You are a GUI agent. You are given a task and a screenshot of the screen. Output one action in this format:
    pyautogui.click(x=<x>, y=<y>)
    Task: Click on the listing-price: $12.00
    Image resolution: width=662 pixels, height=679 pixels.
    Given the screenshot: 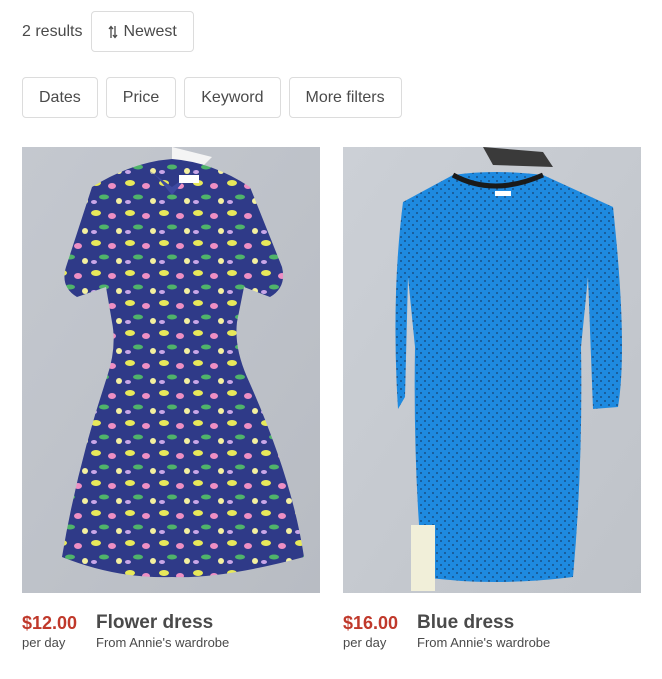 What is the action you would take?
    pyautogui.click(x=50, y=623)
    